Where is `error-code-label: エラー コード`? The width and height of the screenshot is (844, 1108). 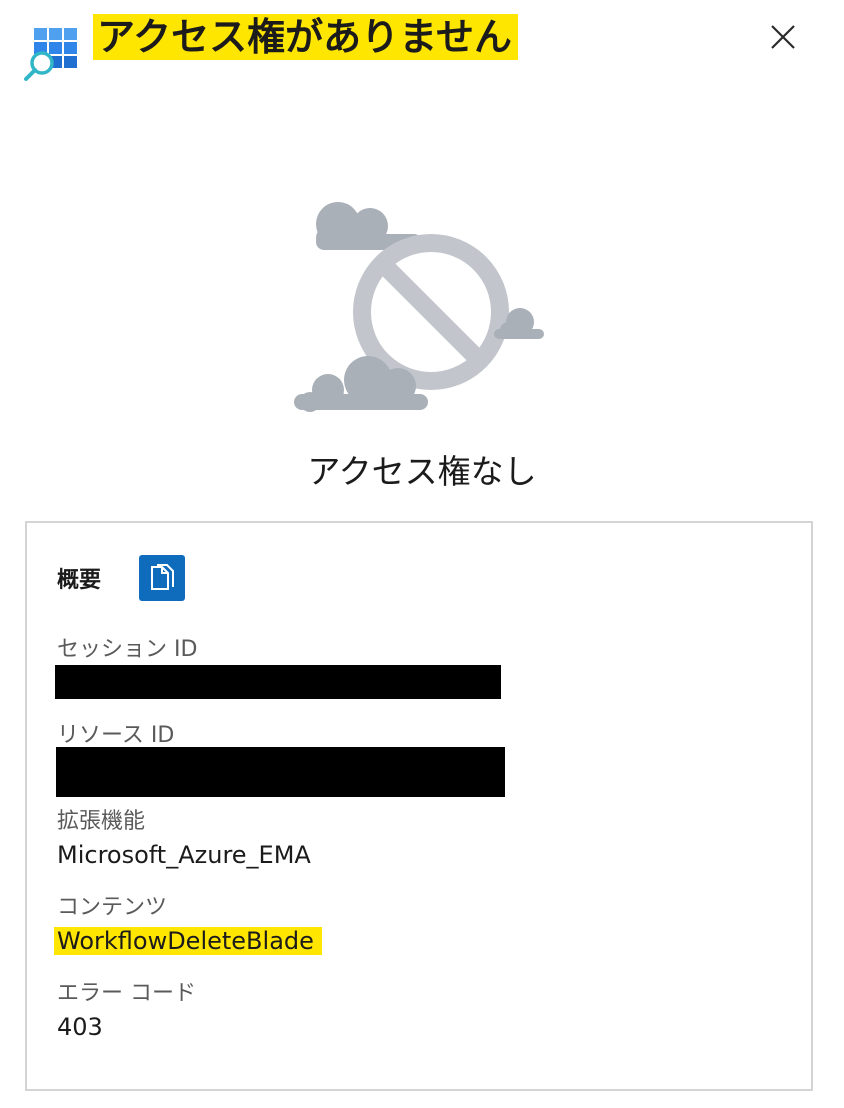 error-code-label: エラー コード is located at coordinates (126, 993).